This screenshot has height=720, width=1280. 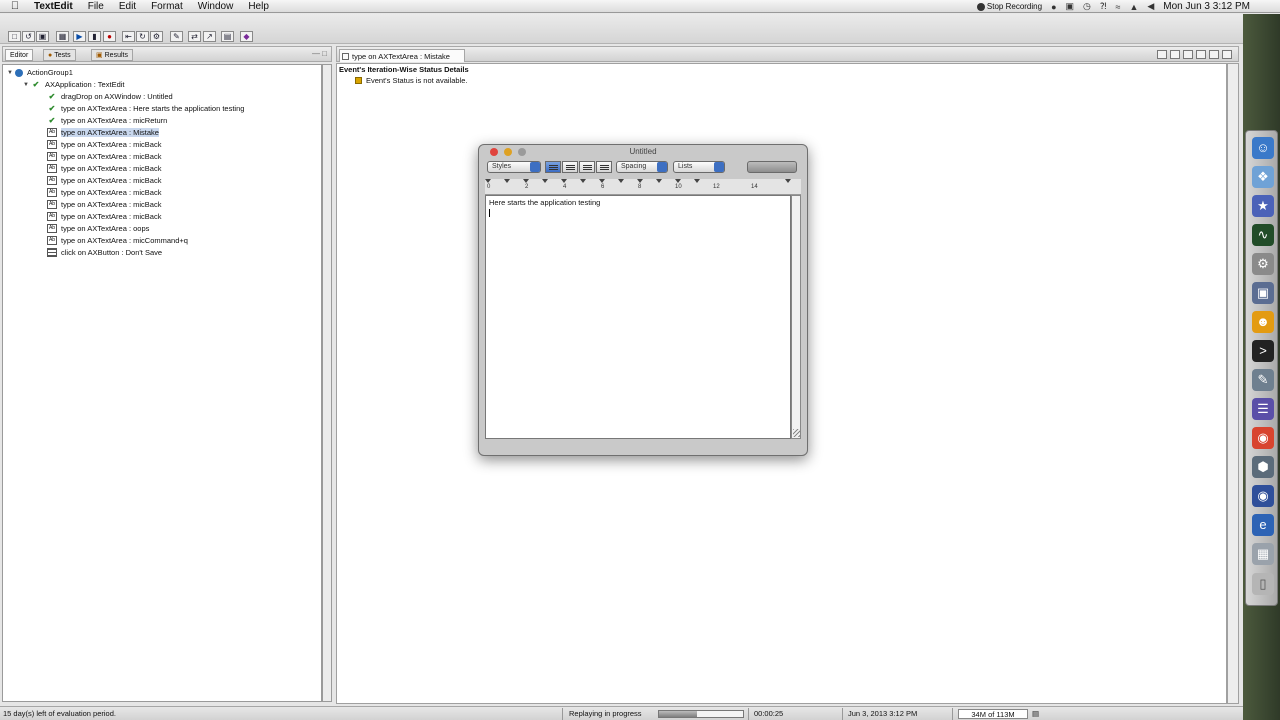 What do you see at coordinates (1263, 206) in the screenshot?
I see `plugin-icon: ★` at bounding box center [1263, 206].